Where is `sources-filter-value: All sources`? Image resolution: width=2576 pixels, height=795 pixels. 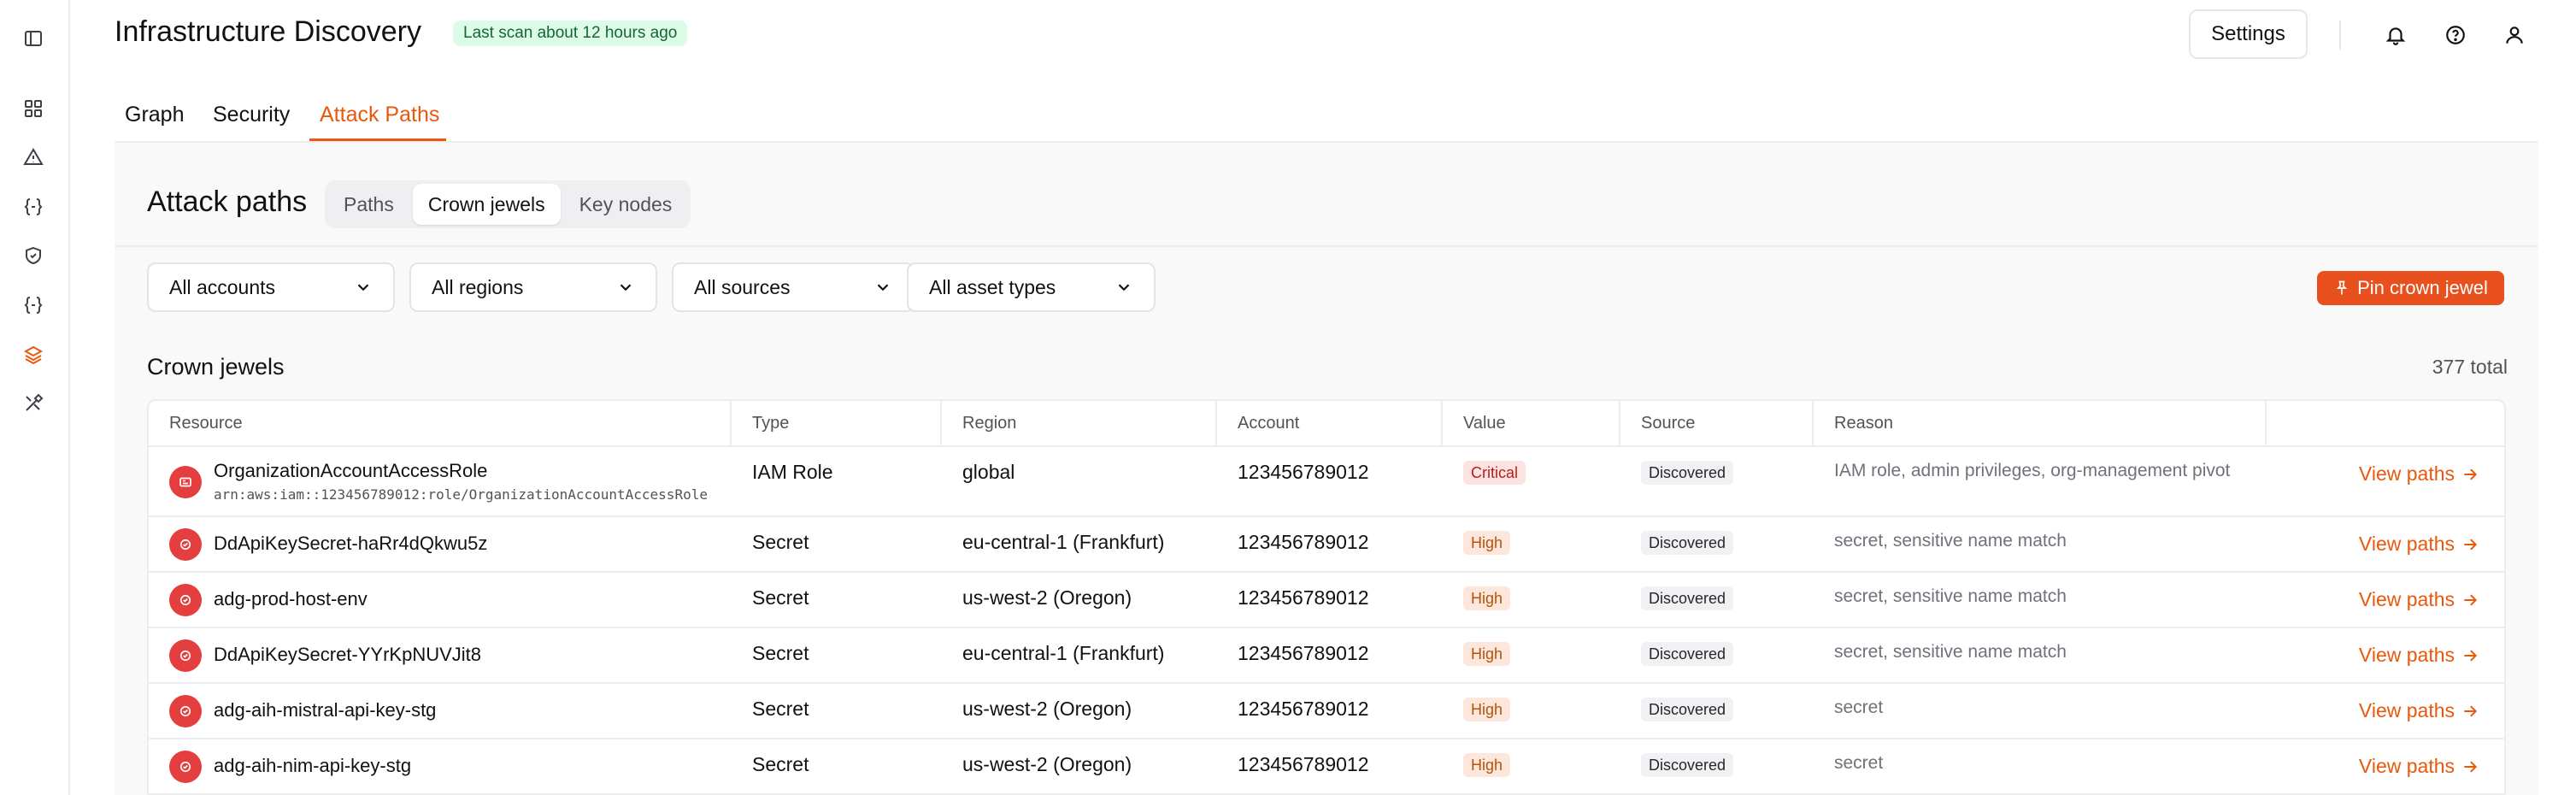 sources-filter-value: All sources is located at coordinates (742, 286).